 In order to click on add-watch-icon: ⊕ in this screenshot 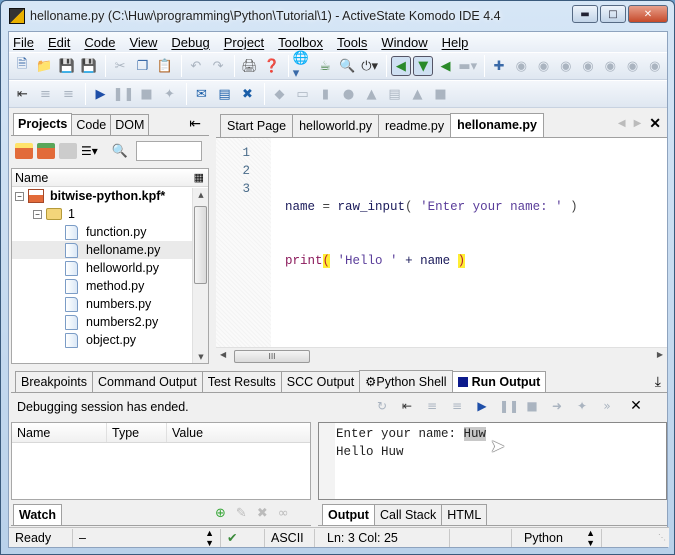, I will do `click(220, 513)`.